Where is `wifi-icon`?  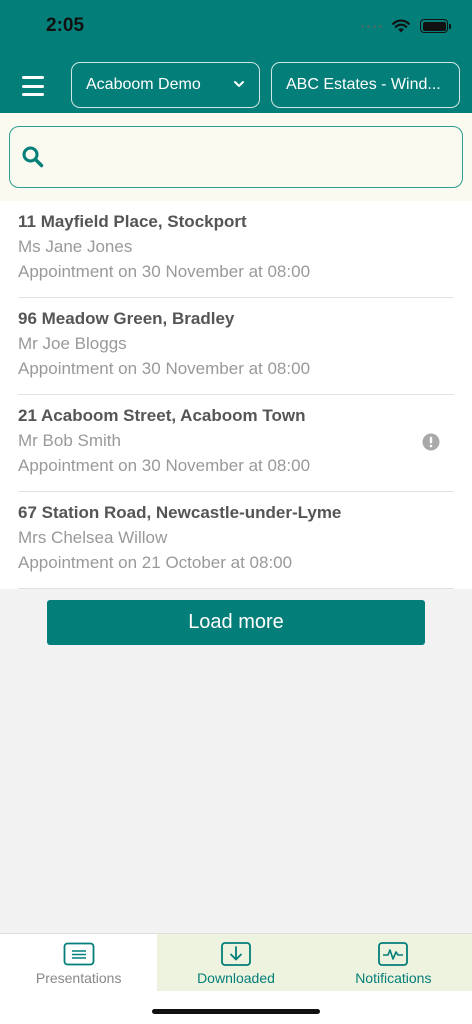
wifi-icon is located at coordinates (401, 26).